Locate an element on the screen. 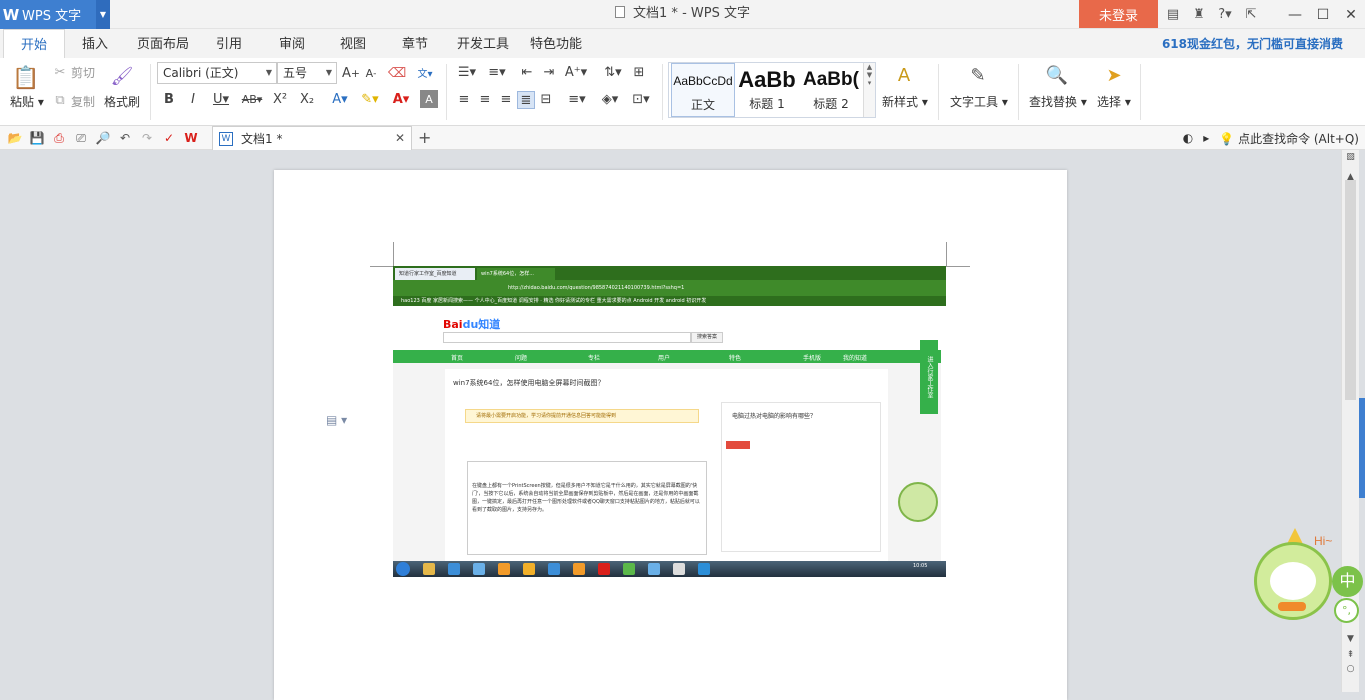  bold-icon: B is located at coordinates (169, 99).